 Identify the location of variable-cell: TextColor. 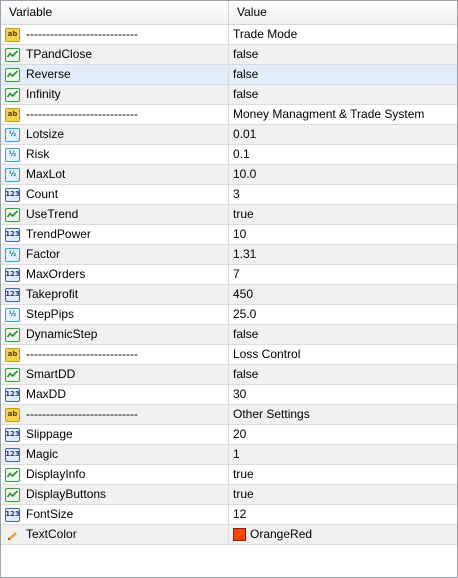
(115, 534).